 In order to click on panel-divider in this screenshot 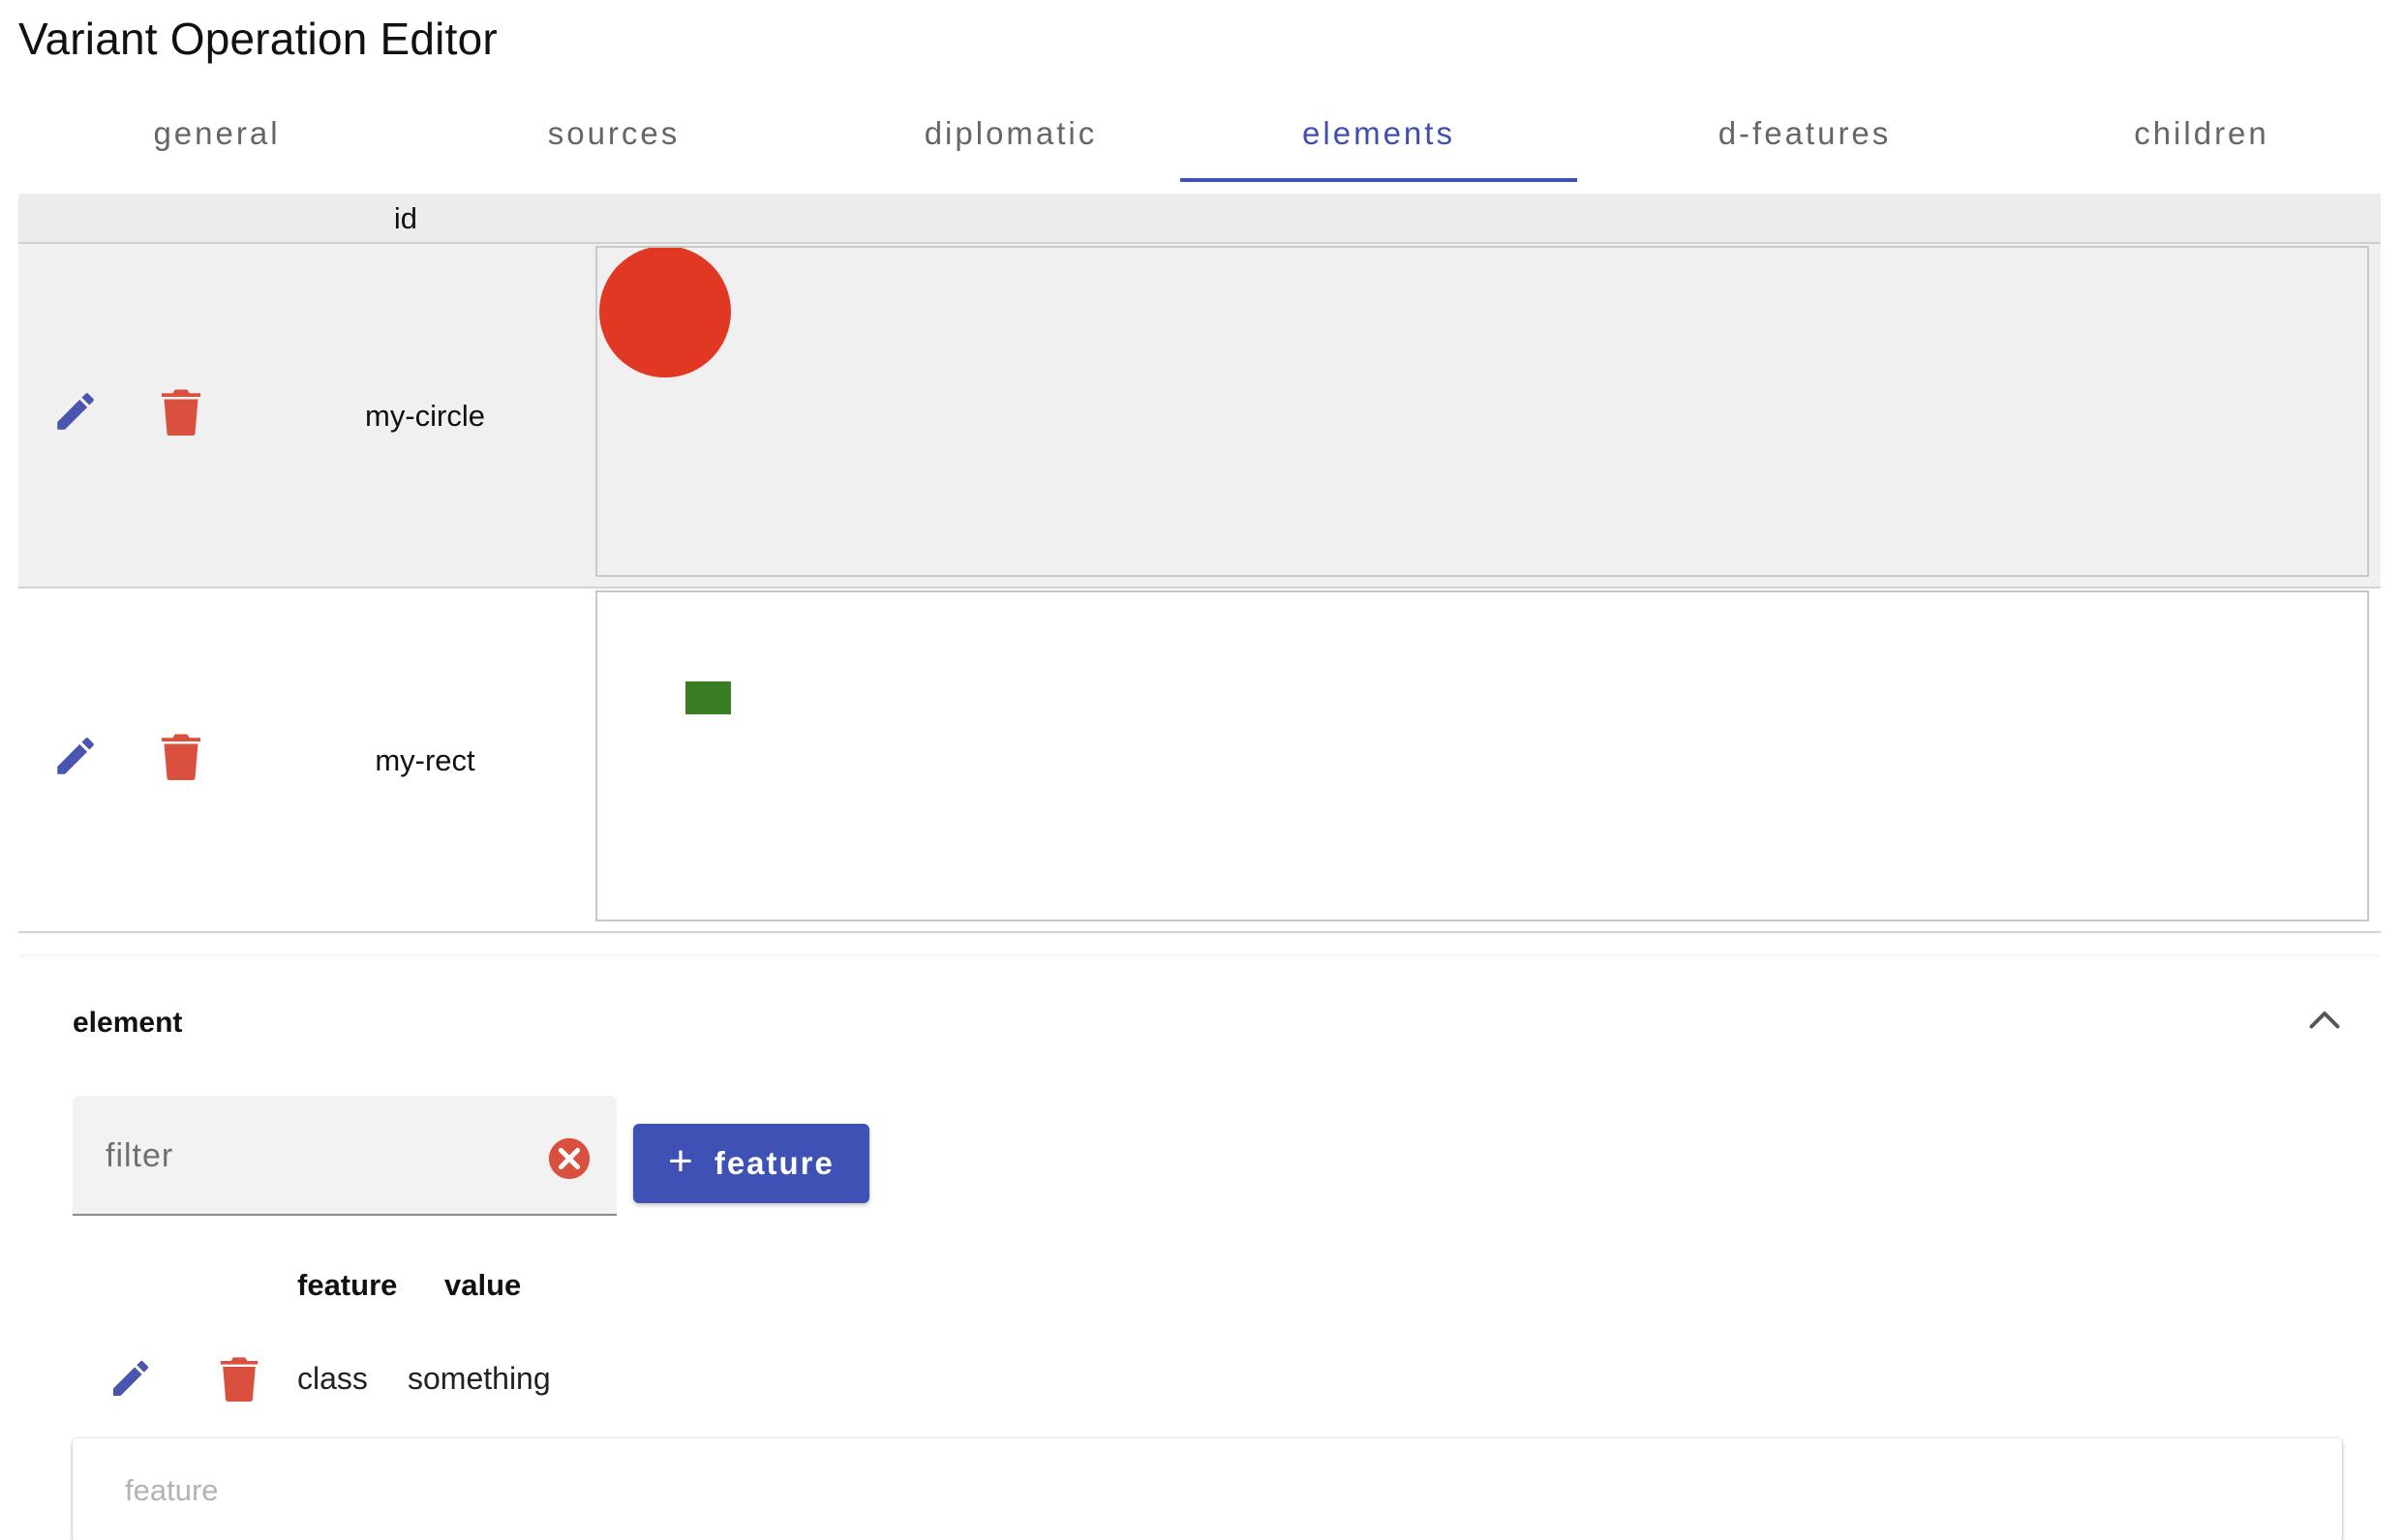, I will do `click(1199, 956)`.